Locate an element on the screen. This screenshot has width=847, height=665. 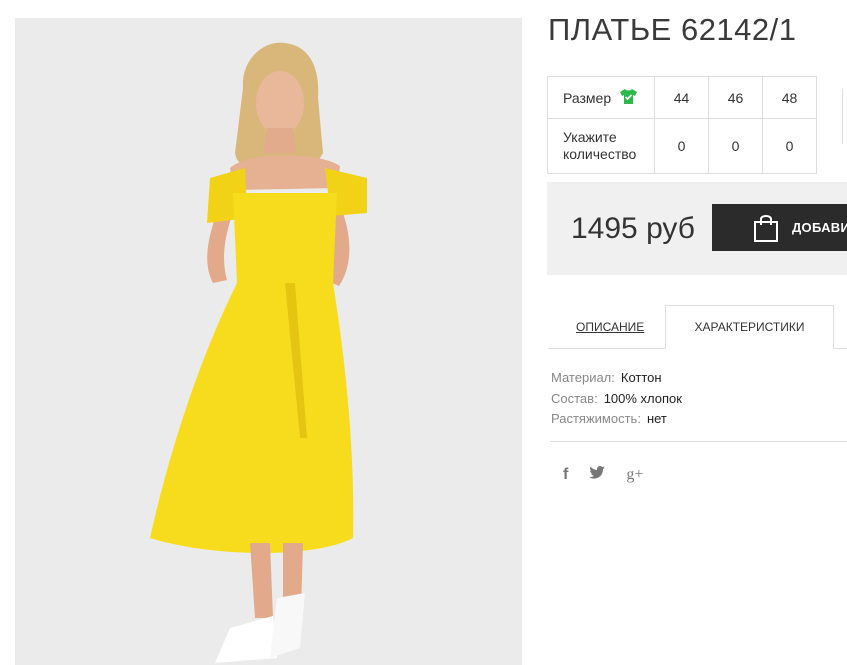
spec-key: Материал: is located at coordinates (583, 377).